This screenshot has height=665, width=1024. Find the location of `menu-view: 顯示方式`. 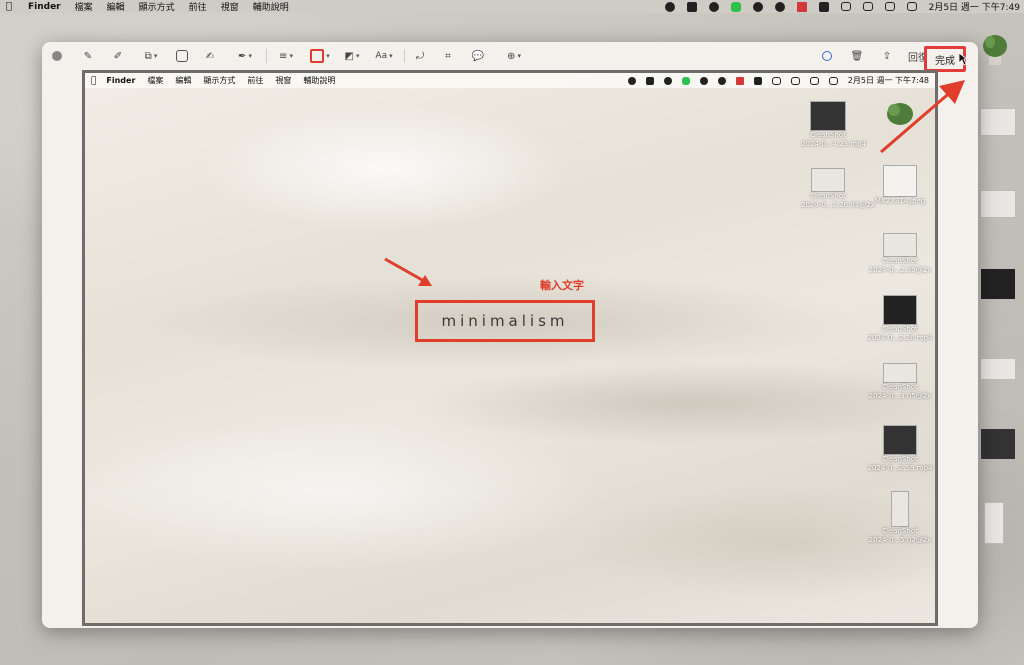

menu-view: 顯示方式 is located at coordinates (157, 6).